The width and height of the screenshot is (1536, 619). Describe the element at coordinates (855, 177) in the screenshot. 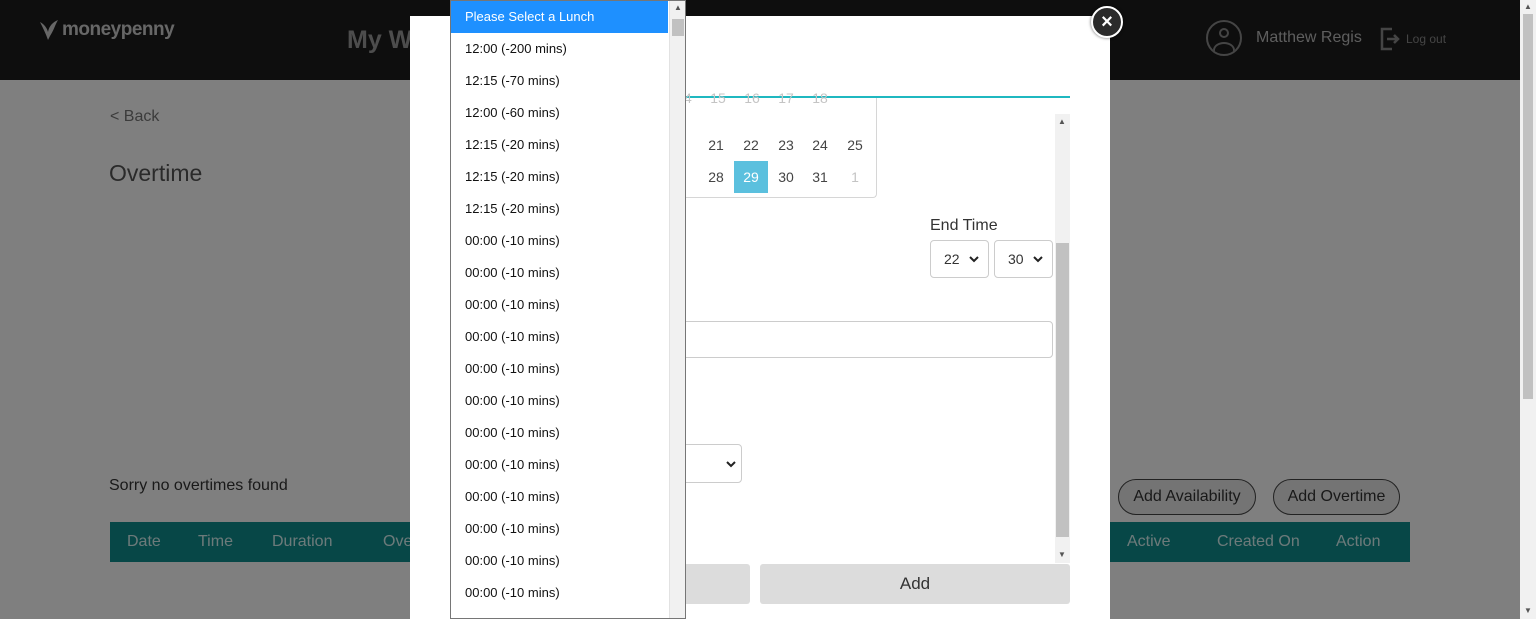

I see `calendar-day: 1` at that location.